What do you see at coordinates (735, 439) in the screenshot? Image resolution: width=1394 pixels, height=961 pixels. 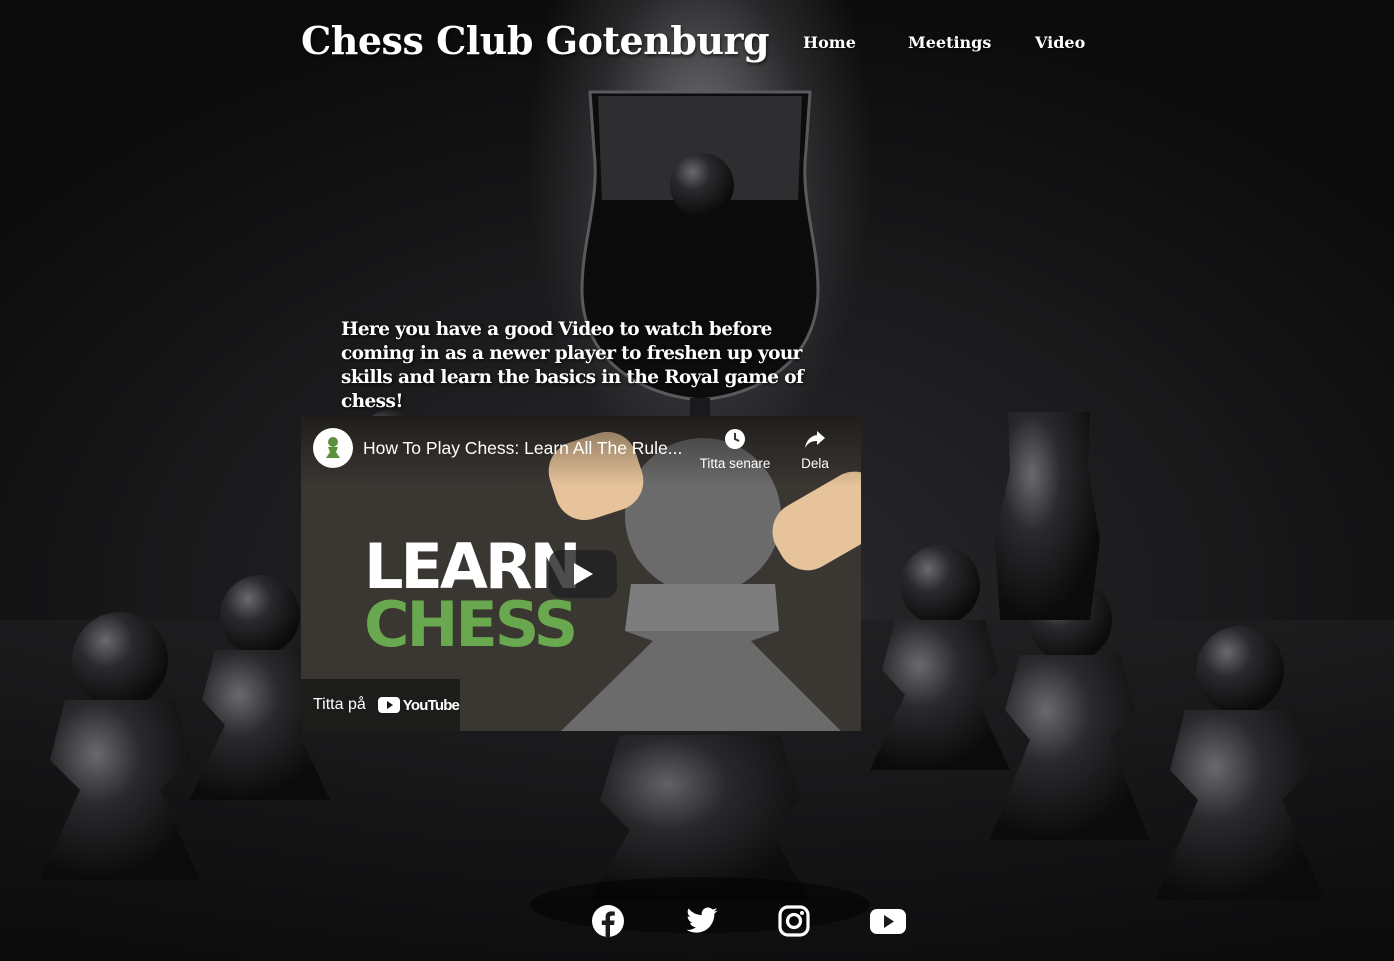 I see `clock-icon` at bounding box center [735, 439].